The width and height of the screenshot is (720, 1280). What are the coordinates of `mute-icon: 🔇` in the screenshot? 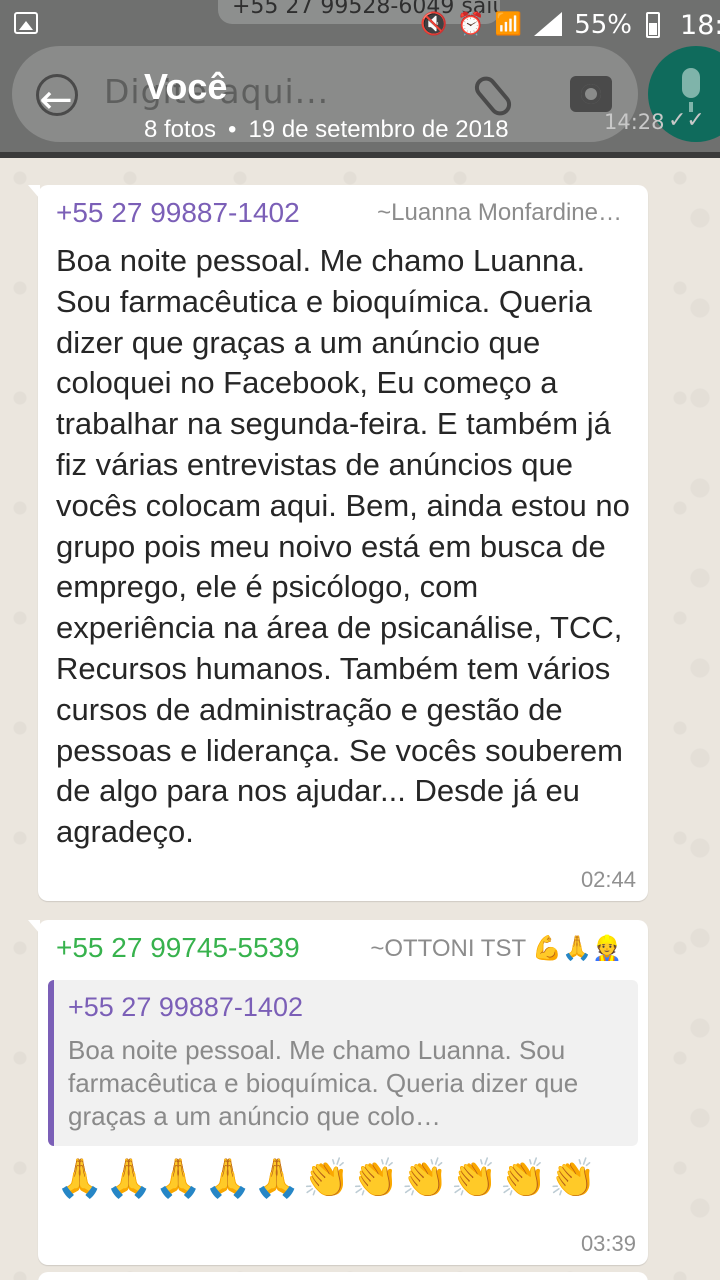 It's located at (434, 24).